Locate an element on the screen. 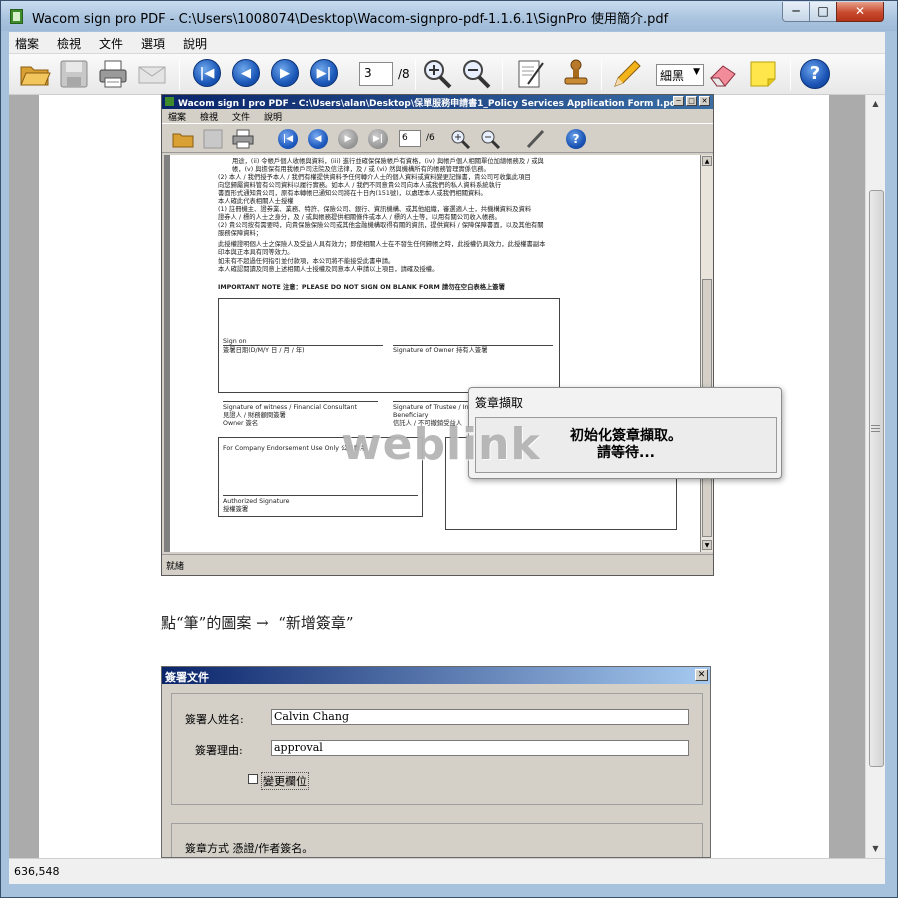 This screenshot has width=898, height=898. embedded-status-text: 就緒 is located at coordinates (175, 567).